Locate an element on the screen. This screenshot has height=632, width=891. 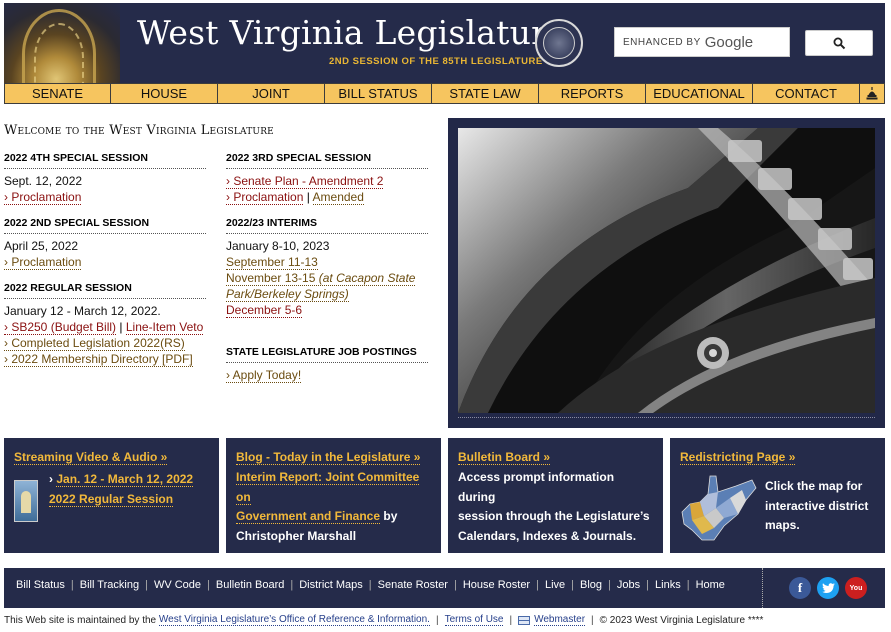
maintained-by-text: This Web site is maintained by the is located at coordinates (80, 620).